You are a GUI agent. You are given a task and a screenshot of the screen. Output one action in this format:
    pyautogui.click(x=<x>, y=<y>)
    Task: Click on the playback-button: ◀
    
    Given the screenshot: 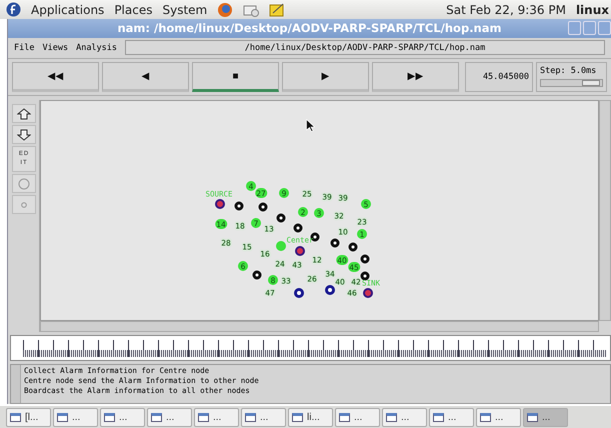 What is the action you would take?
    pyautogui.click(x=145, y=77)
    